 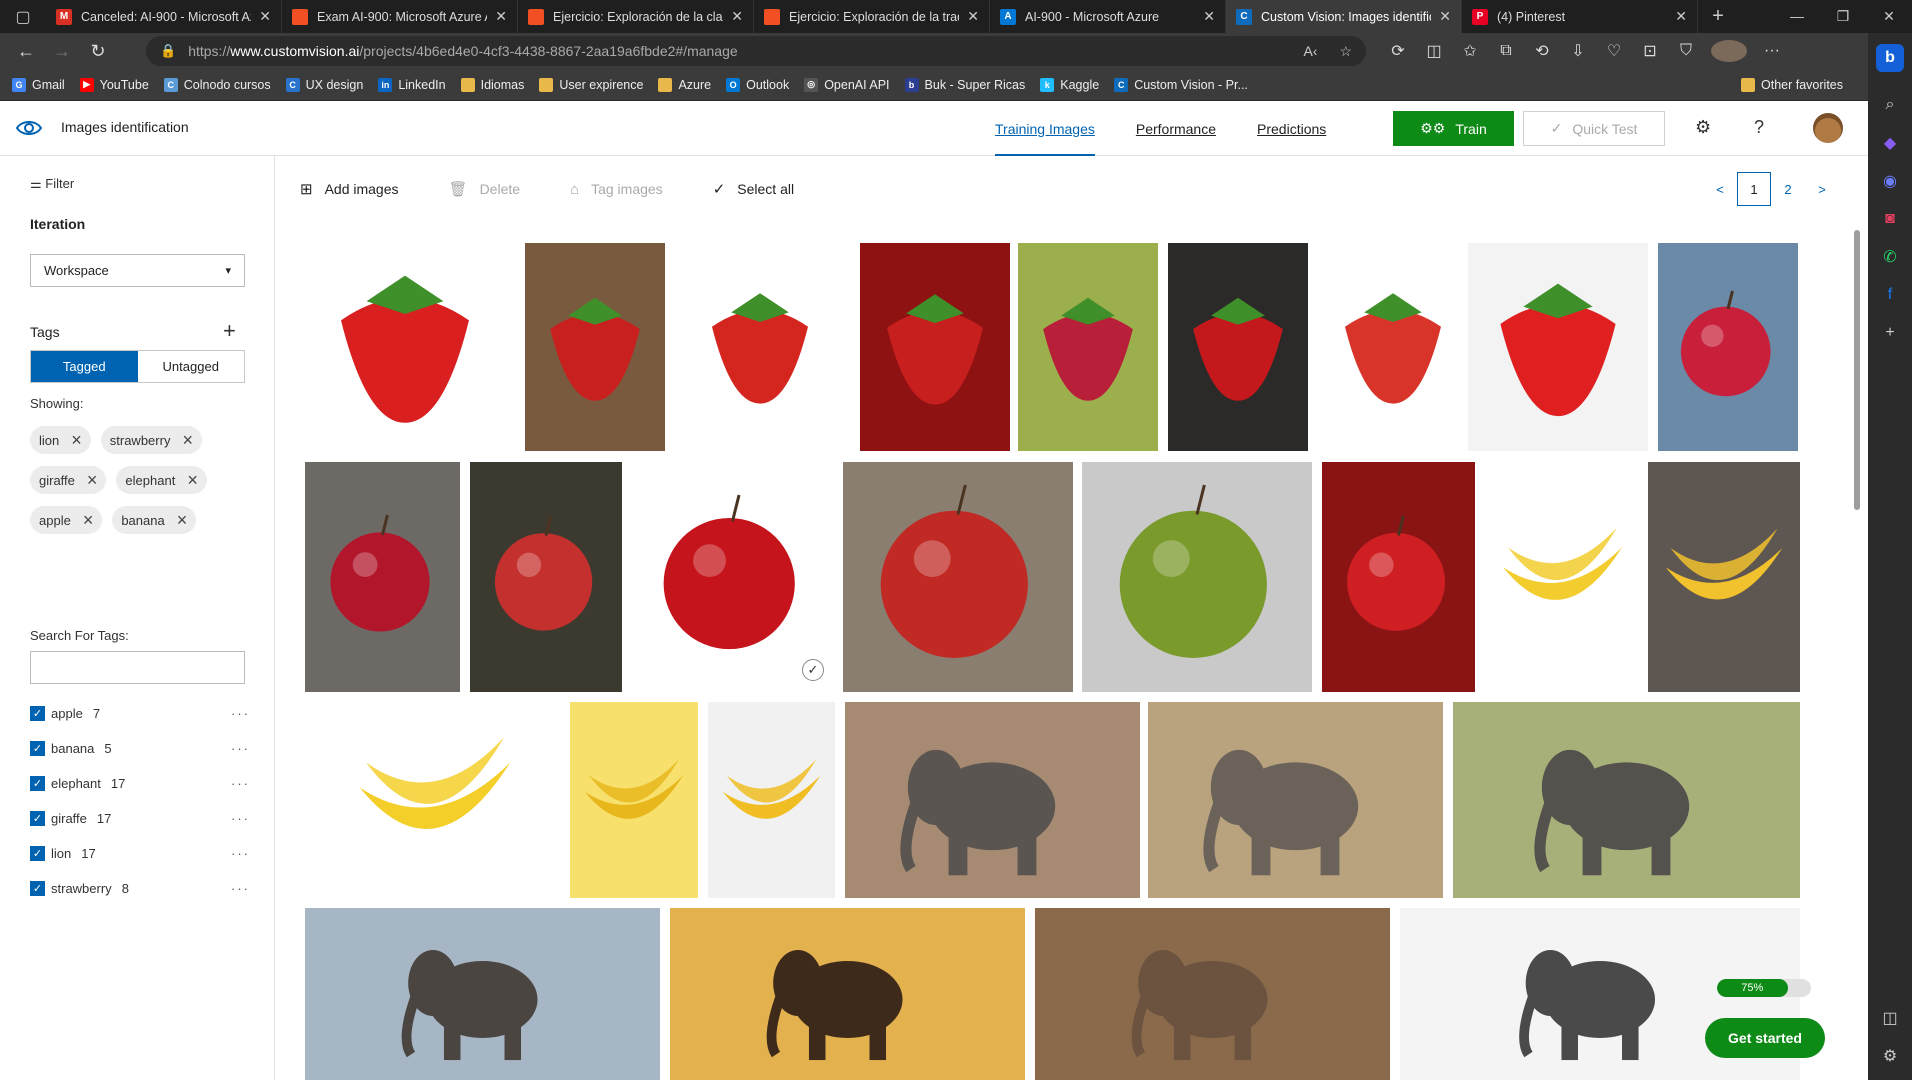 What do you see at coordinates (140, 783) in the screenshot?
I see `tag-row: ✓ elephant 17 ···` at bounding box center [140, 783].